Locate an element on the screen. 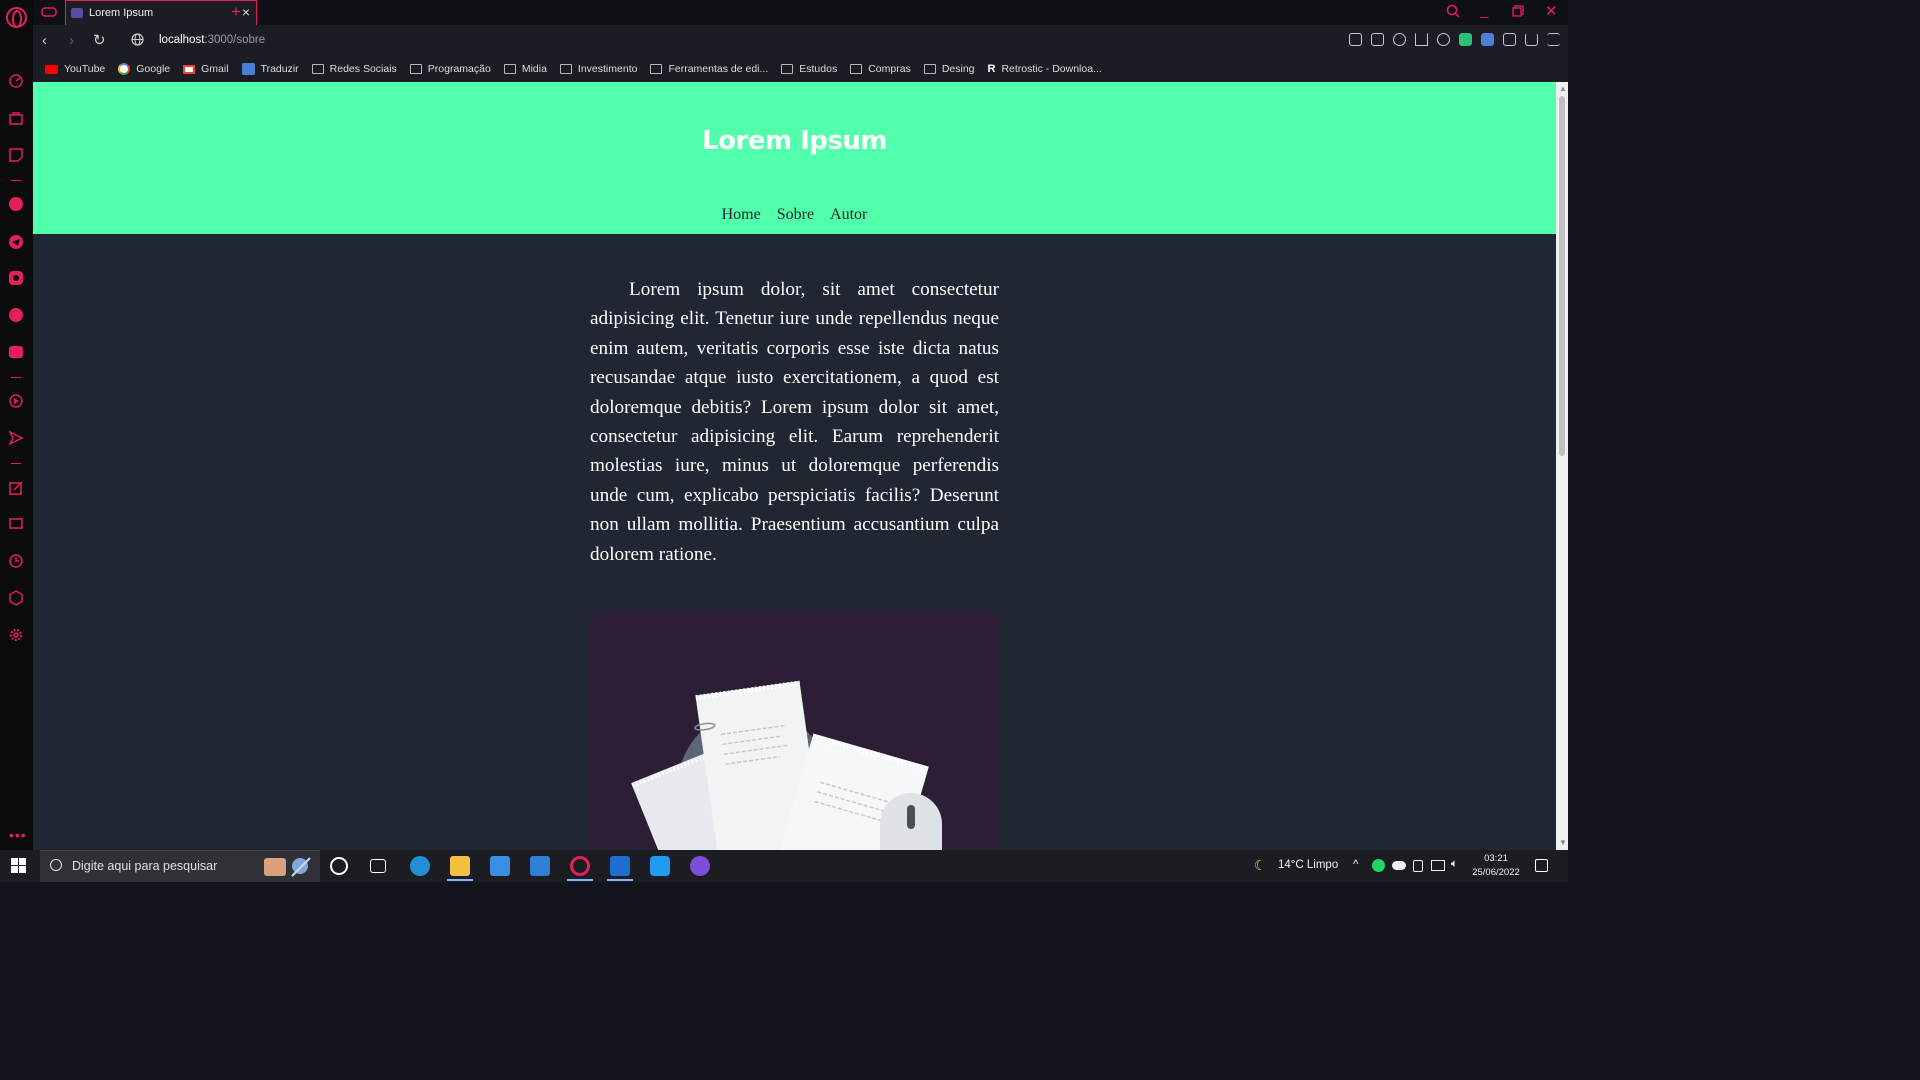  windows-start-icon is located at coordinates (19, 866).